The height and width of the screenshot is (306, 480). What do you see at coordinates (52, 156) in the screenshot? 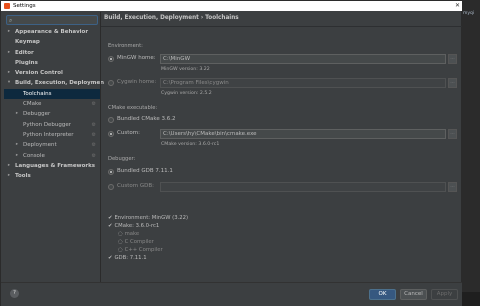
I see `sidebar-item-console: ▸ Console ⚙` at bounding box center [52, 156].